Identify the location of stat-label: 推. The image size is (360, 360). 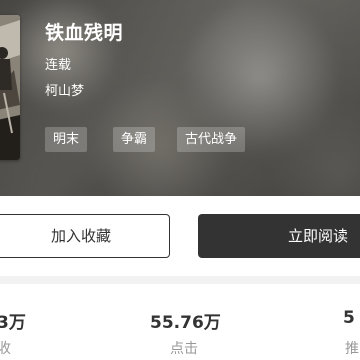
(352, 349).